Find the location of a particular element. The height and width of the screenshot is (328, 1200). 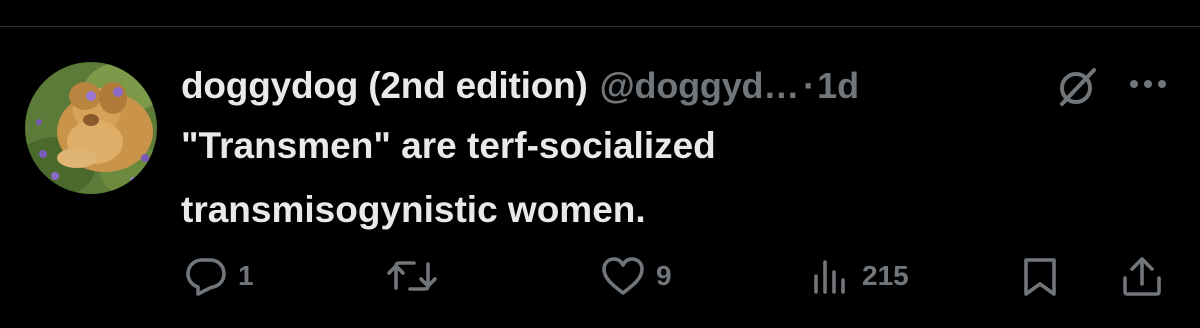

share-button is located at coordinates (1142, 276).